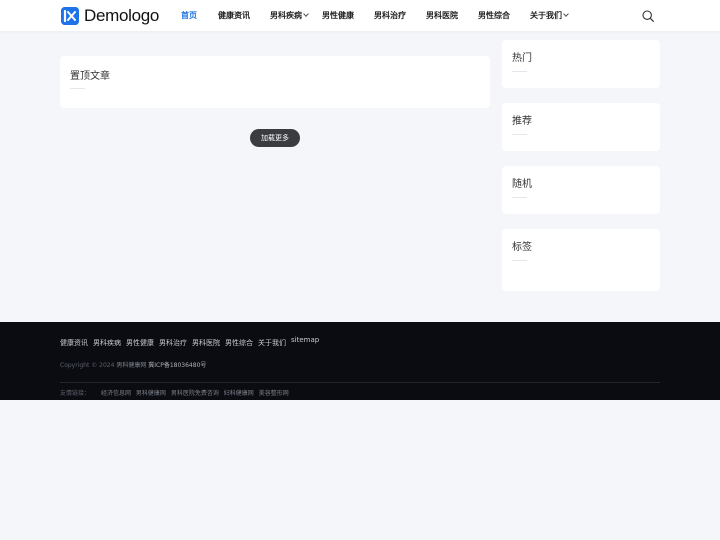 Image resolution: width=720 pixels, height=540 pixels. What do you see at coordinates (234, 15) in the screenshot?
I see `nav-item-health-news: 健康资讯` at bounding box center [234, 15].